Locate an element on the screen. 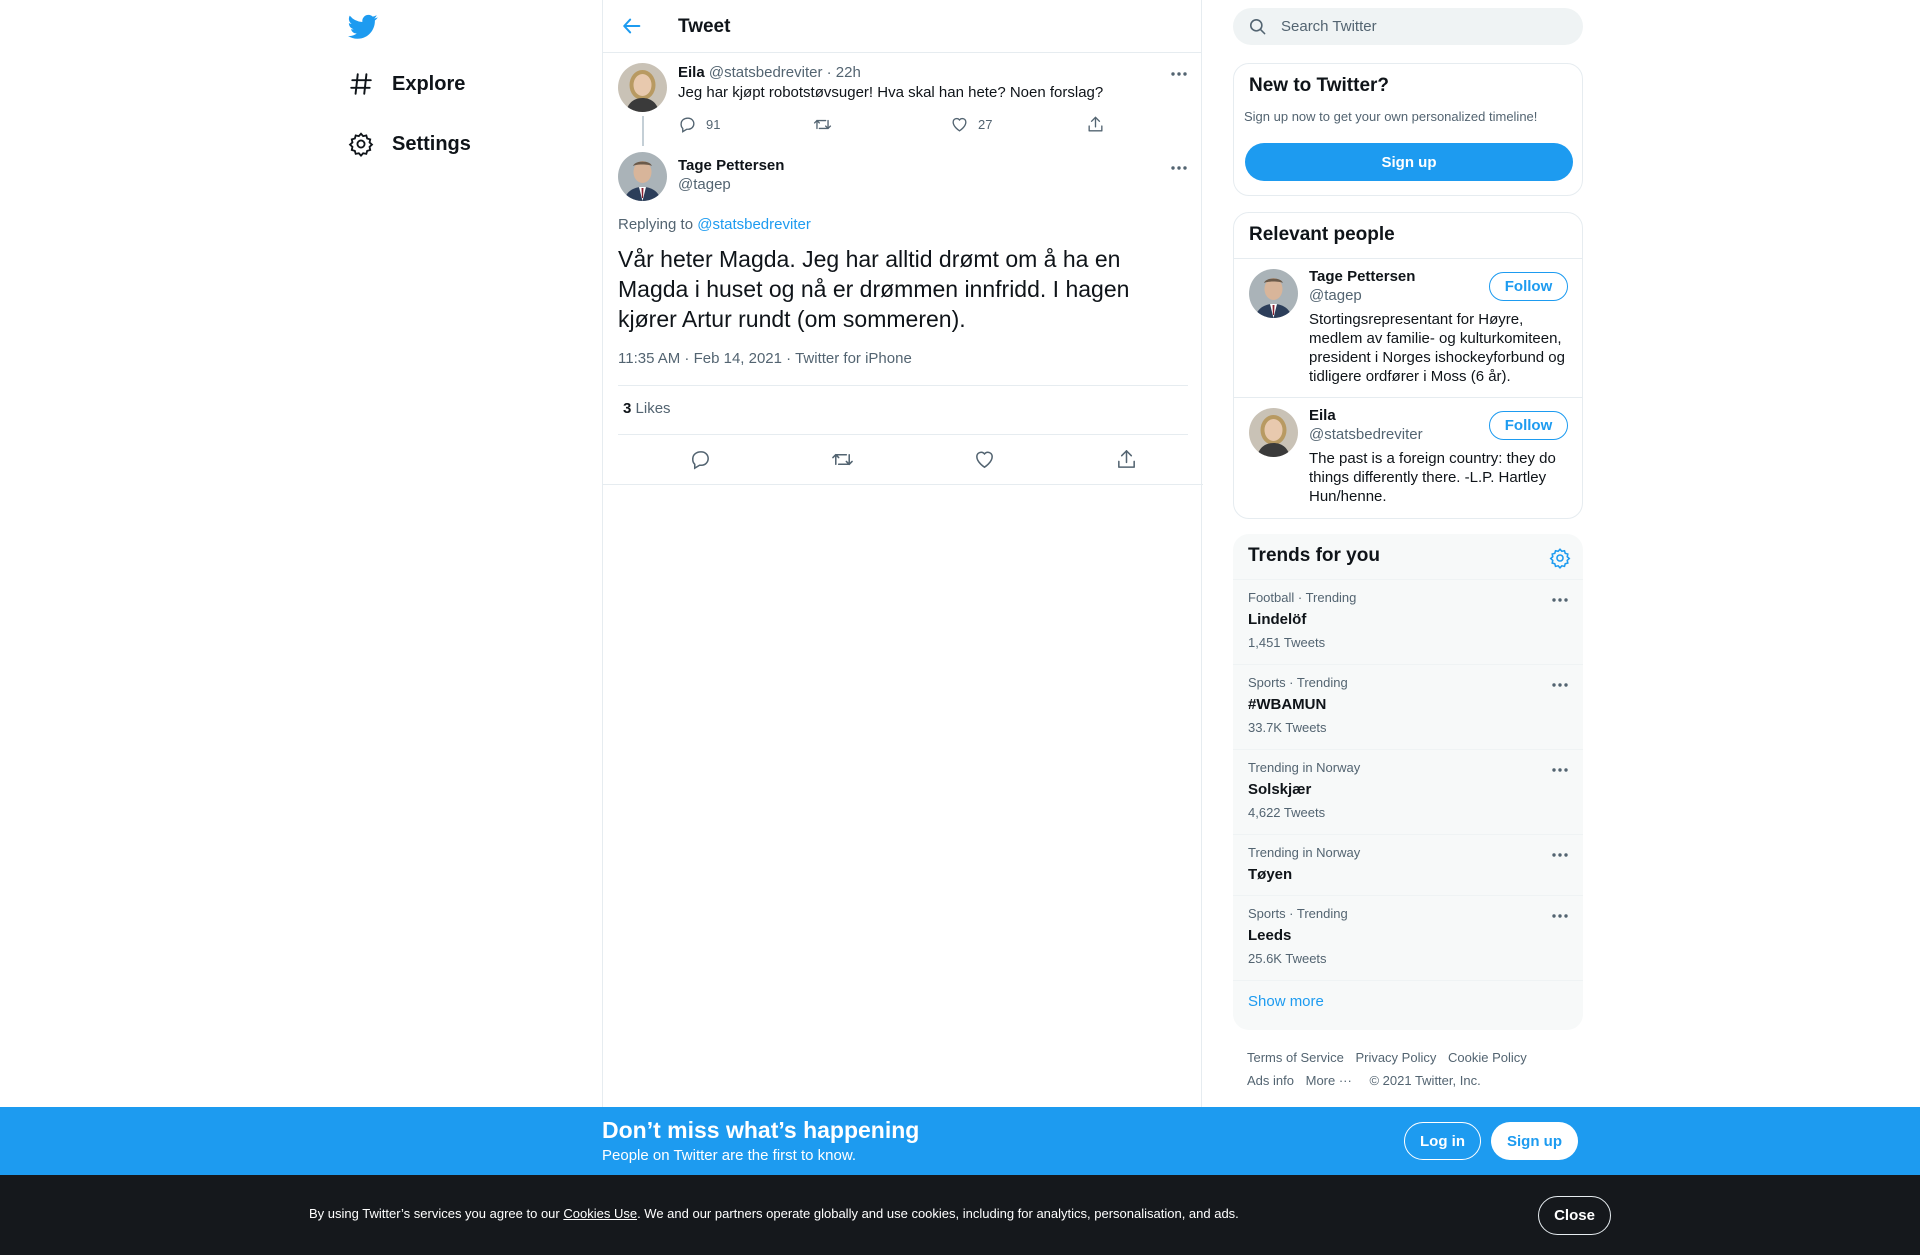 This screenshot has width=1920, height=1255. trend-context: Trending in Norway is located at coordinates (1304, 767).